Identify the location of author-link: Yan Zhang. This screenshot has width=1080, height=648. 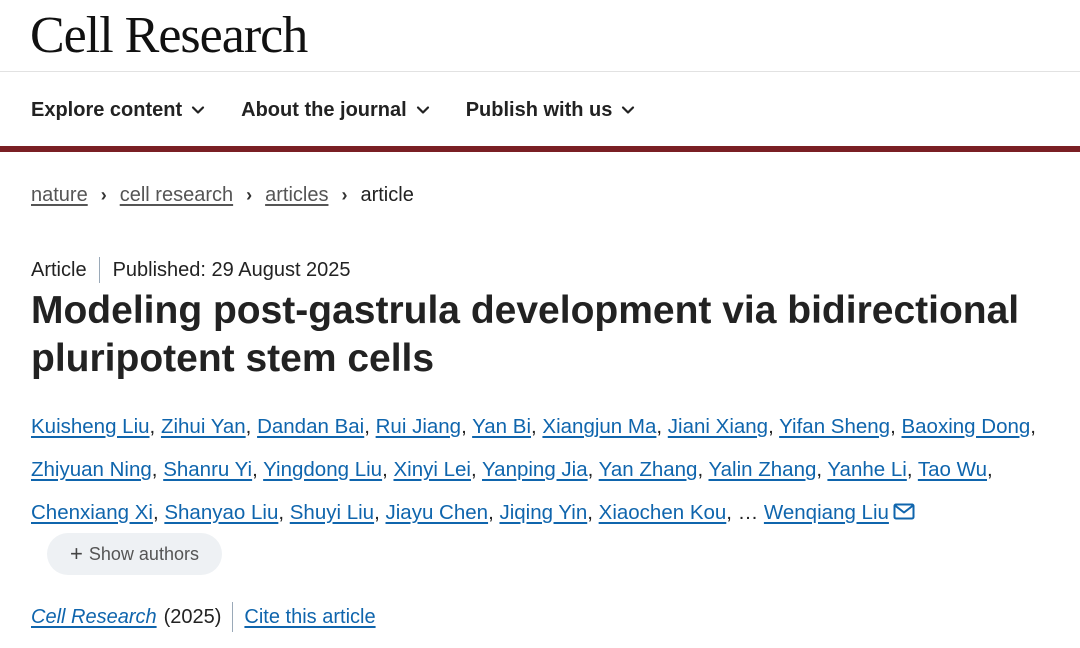
(648, 469).